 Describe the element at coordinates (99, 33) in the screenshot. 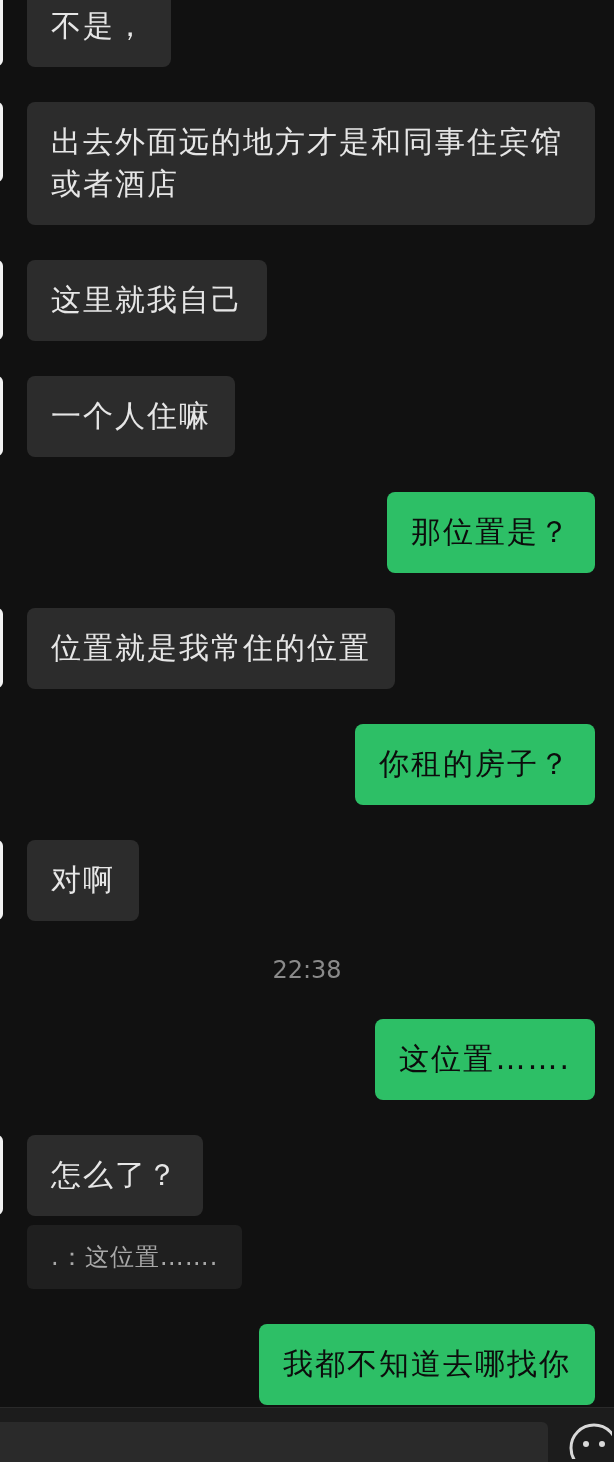

I see `message-bubble: 不是，` at that location.